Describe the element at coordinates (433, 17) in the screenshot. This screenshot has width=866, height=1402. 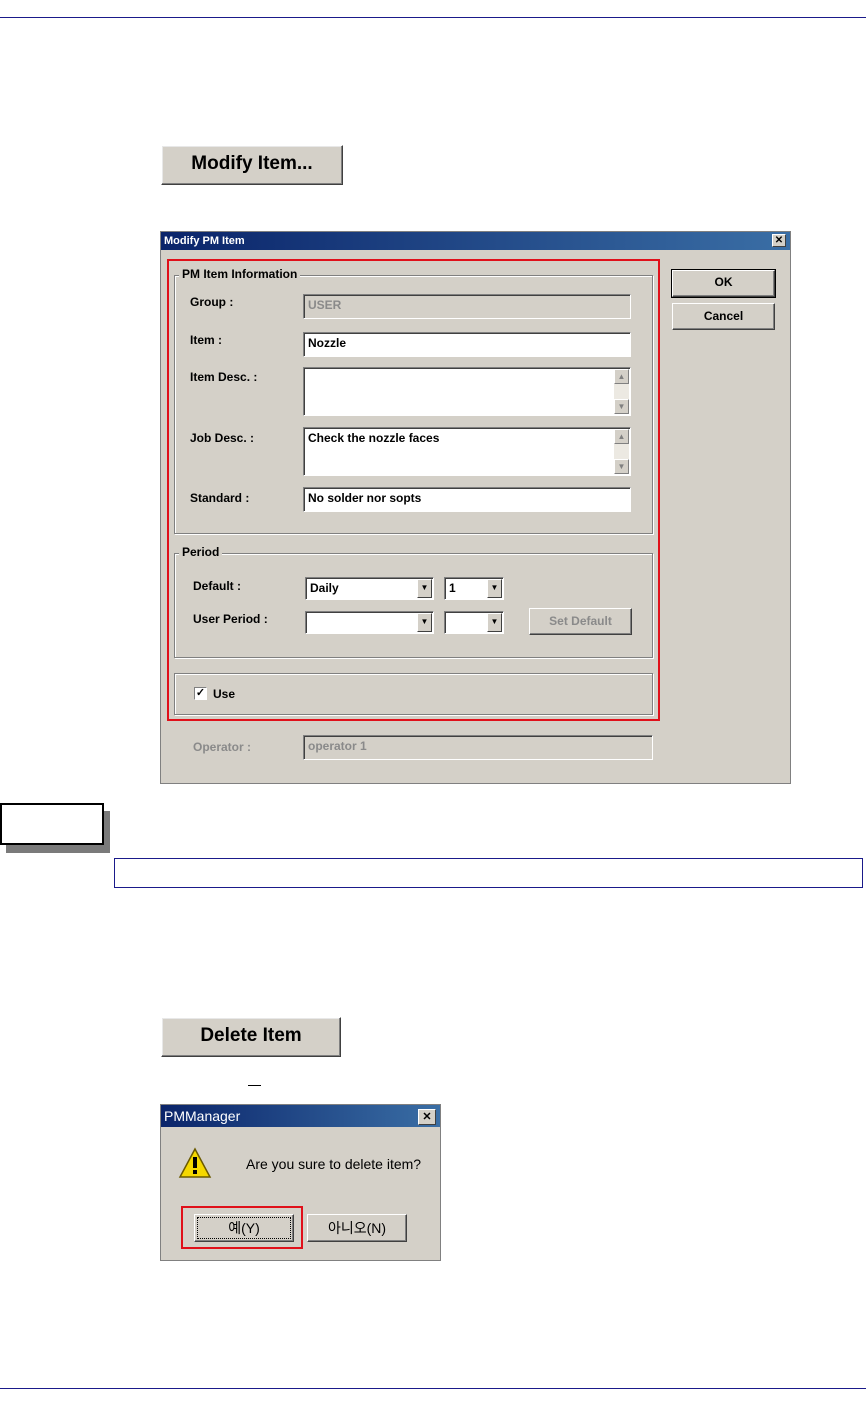
I see `top-rule` at that location.